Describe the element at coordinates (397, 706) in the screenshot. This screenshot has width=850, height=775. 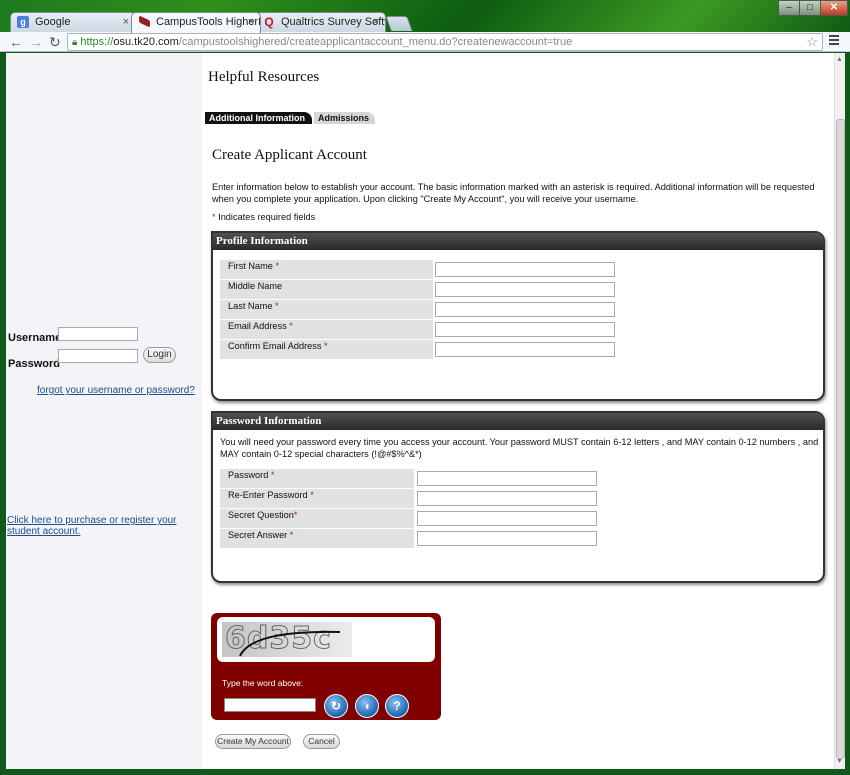
I see `help-icon: ?` at that location.